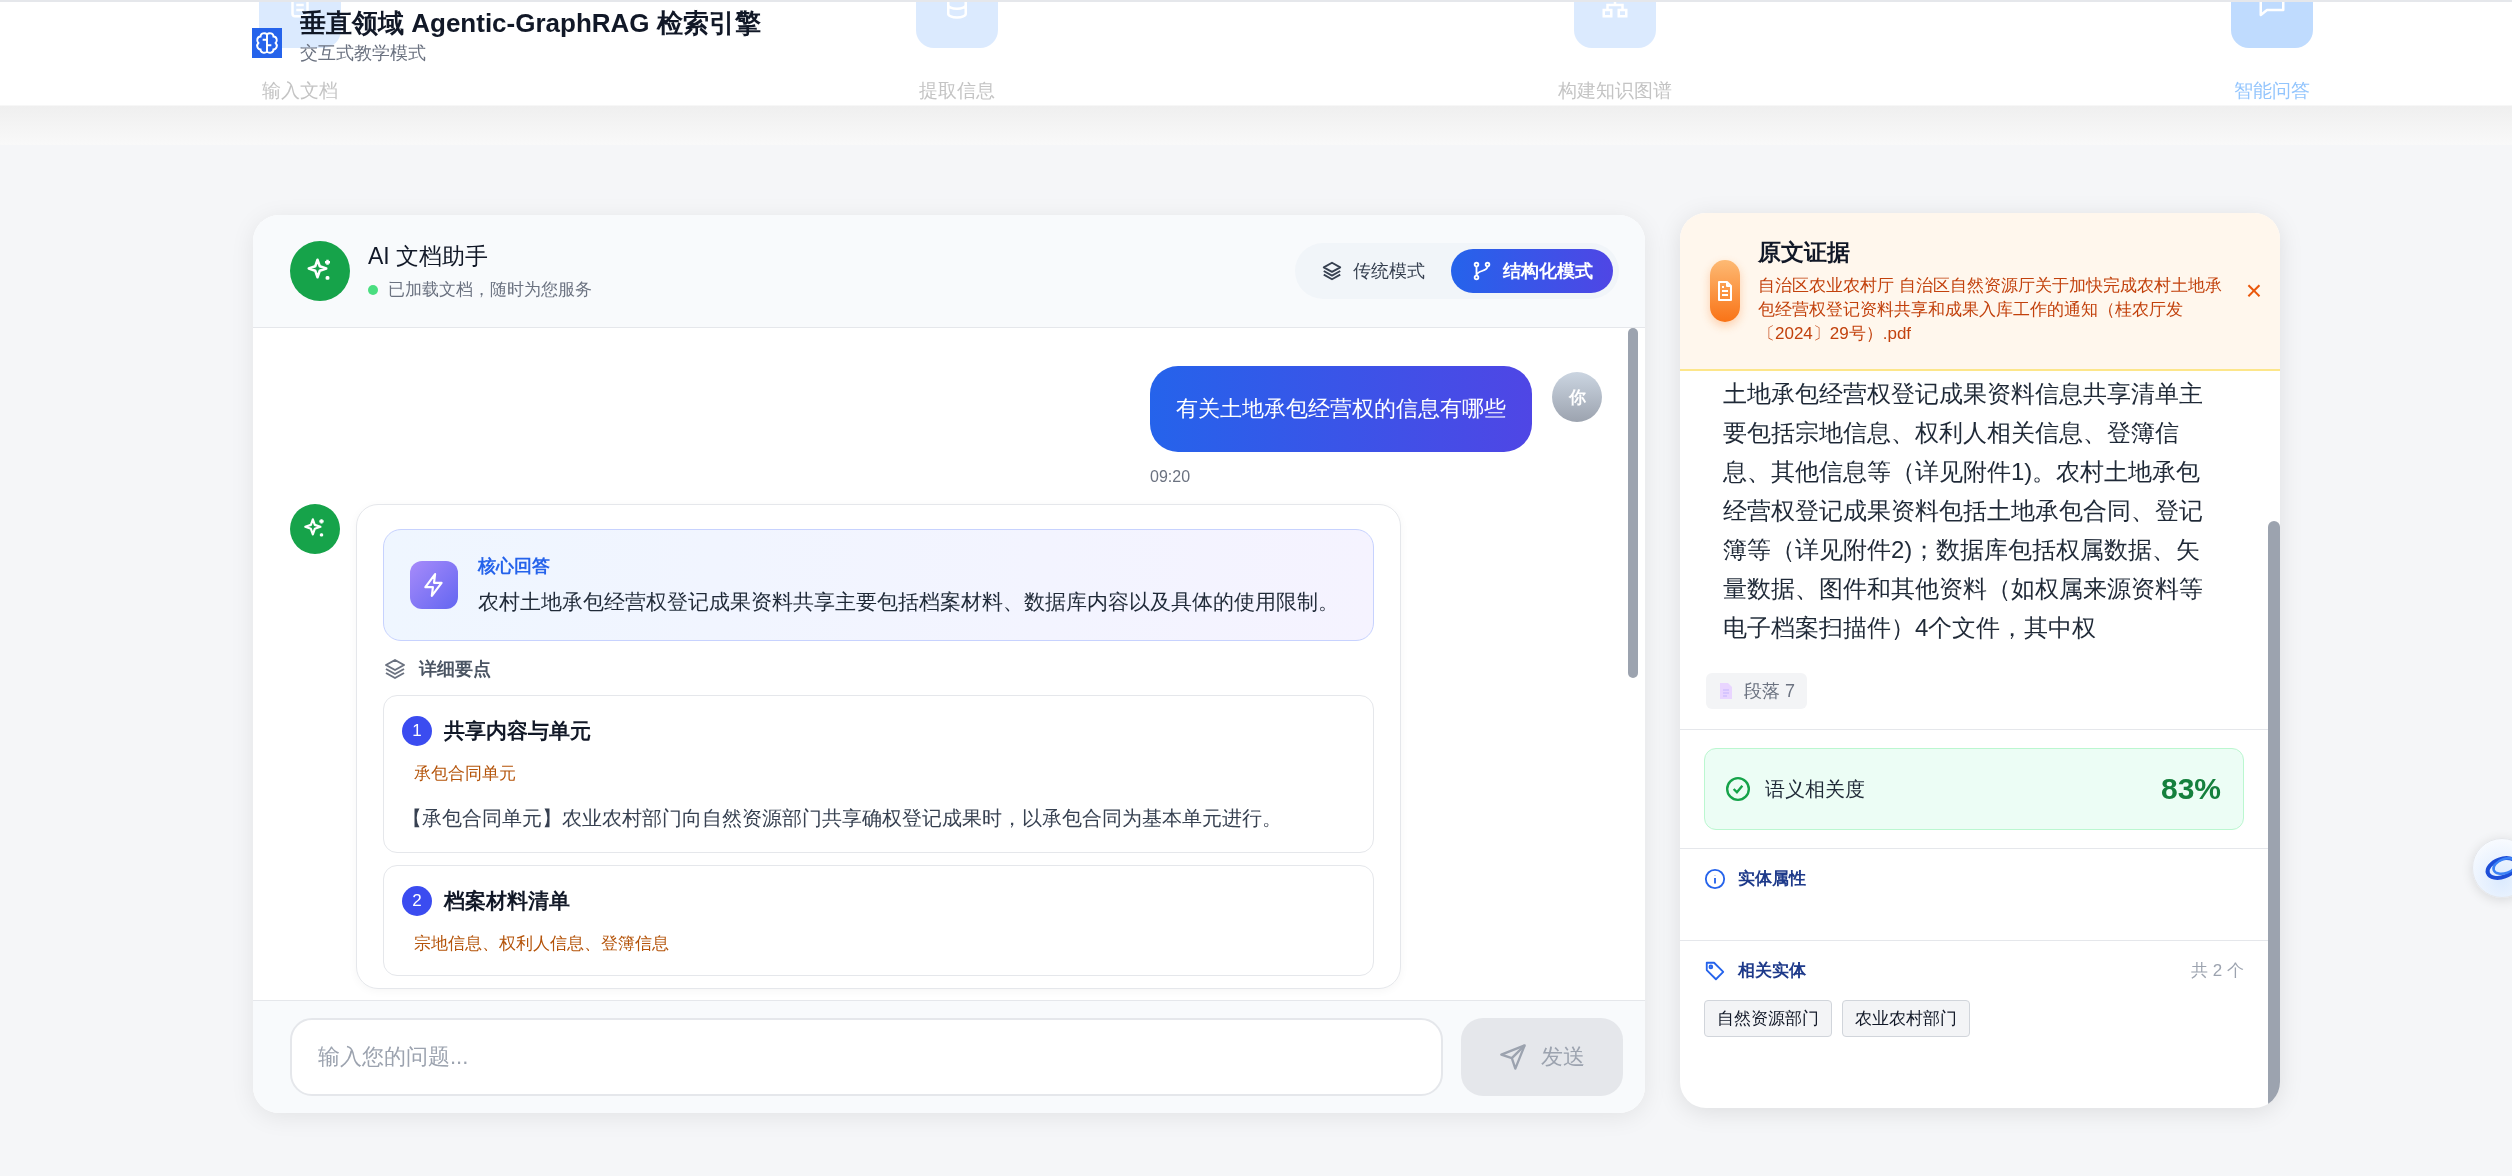  Describe the element at coordinates (1577, 397) in the screenshot. I see `user-avatar: 你` at that location.